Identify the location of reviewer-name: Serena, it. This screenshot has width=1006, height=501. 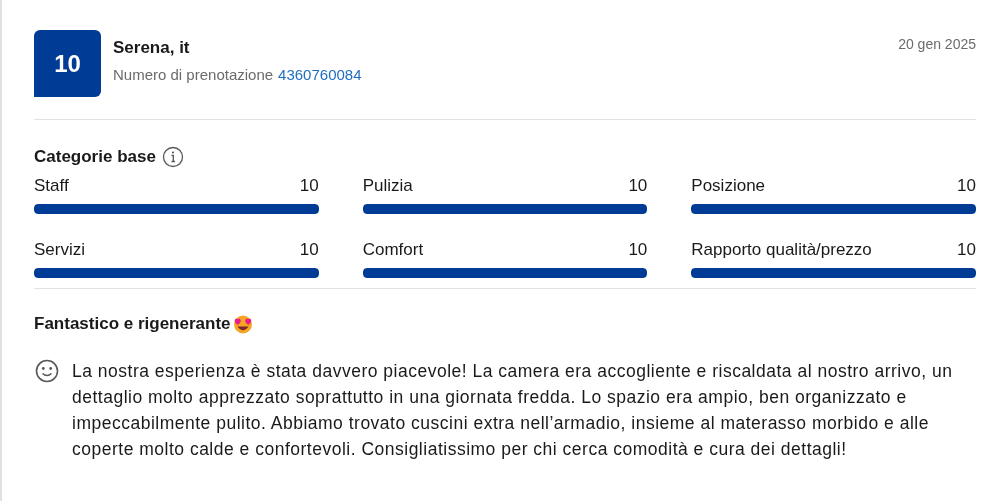
(152, 48).